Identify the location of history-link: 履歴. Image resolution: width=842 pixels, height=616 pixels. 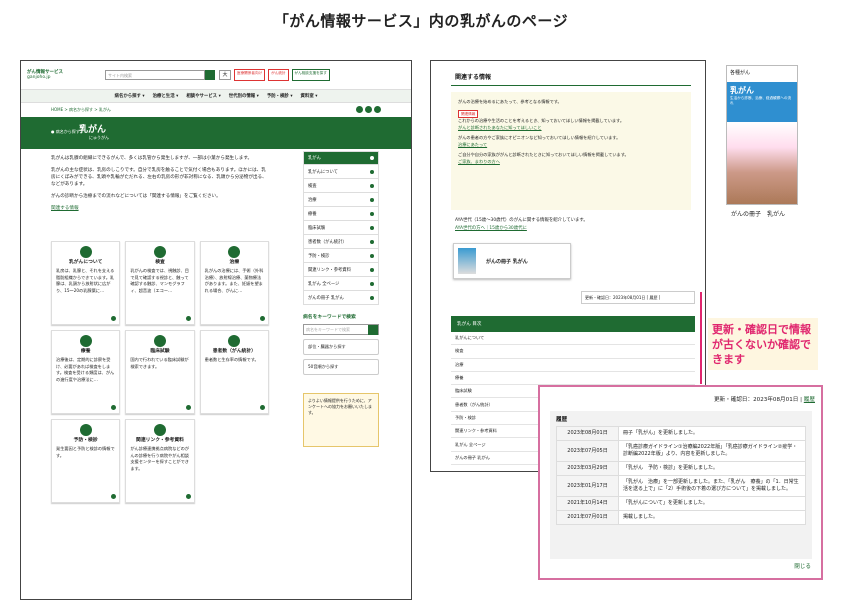
(809, 400).